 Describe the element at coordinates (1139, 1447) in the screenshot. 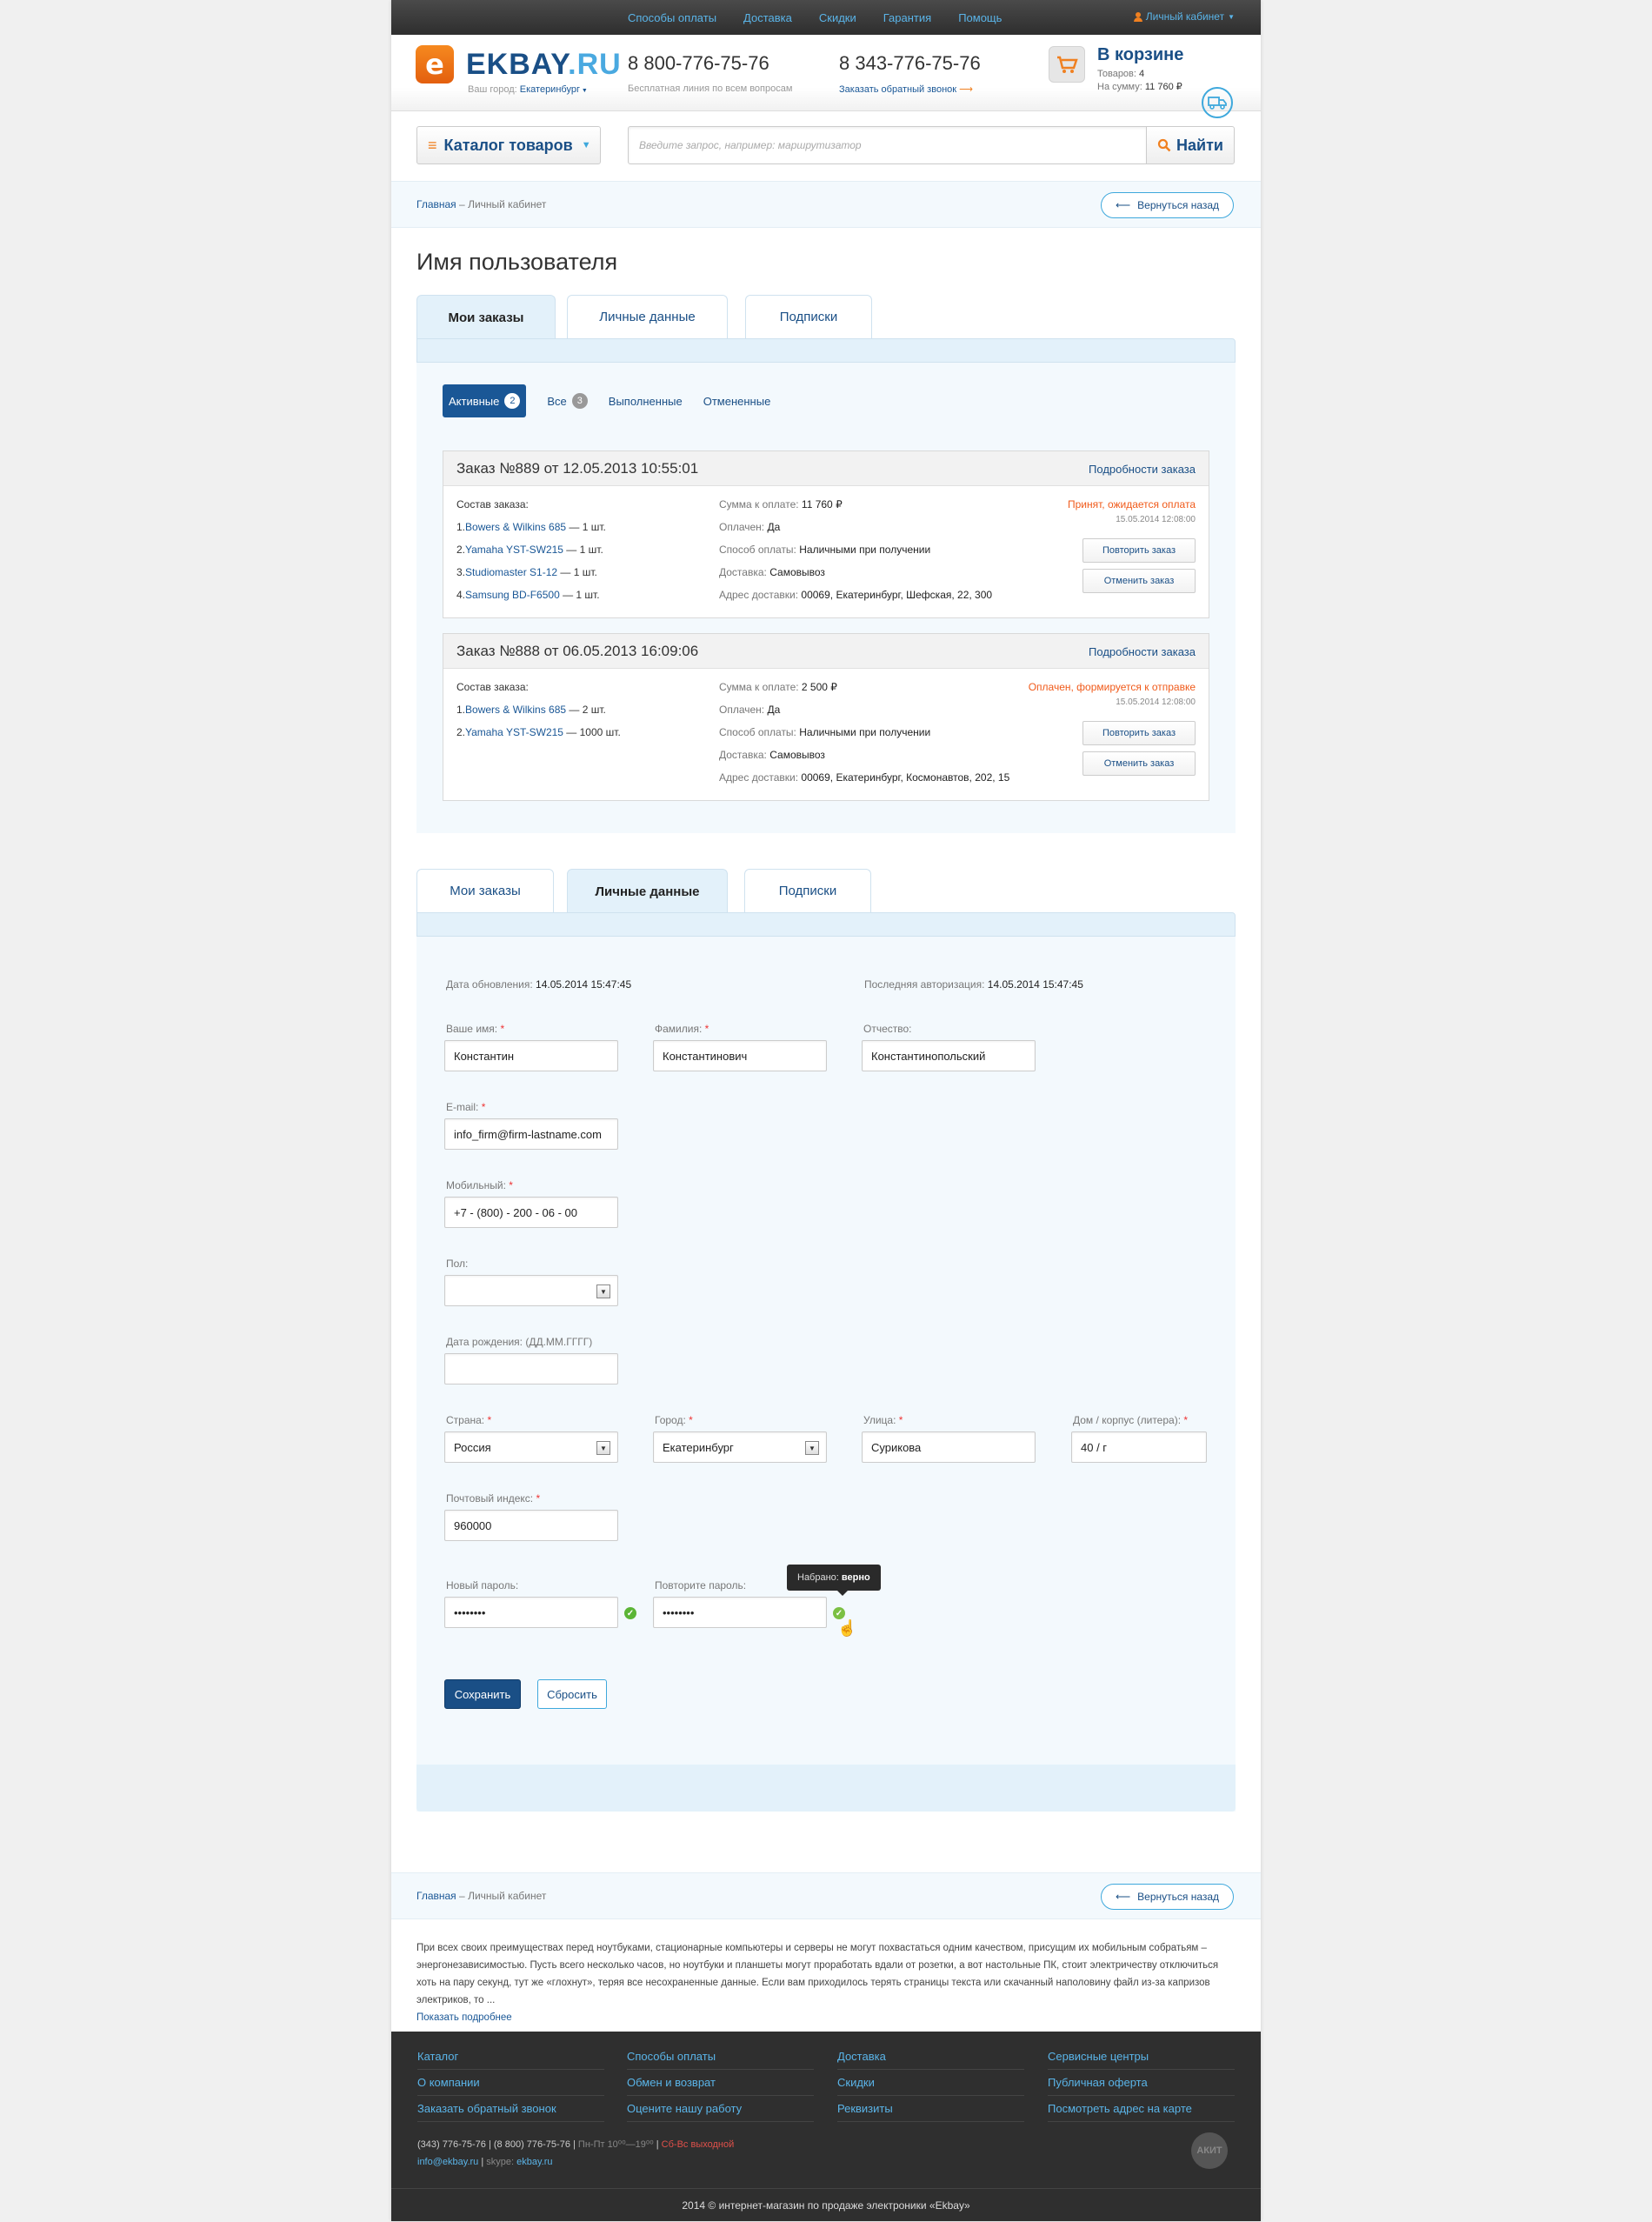

I see `house-field: 40 / г` at that location.